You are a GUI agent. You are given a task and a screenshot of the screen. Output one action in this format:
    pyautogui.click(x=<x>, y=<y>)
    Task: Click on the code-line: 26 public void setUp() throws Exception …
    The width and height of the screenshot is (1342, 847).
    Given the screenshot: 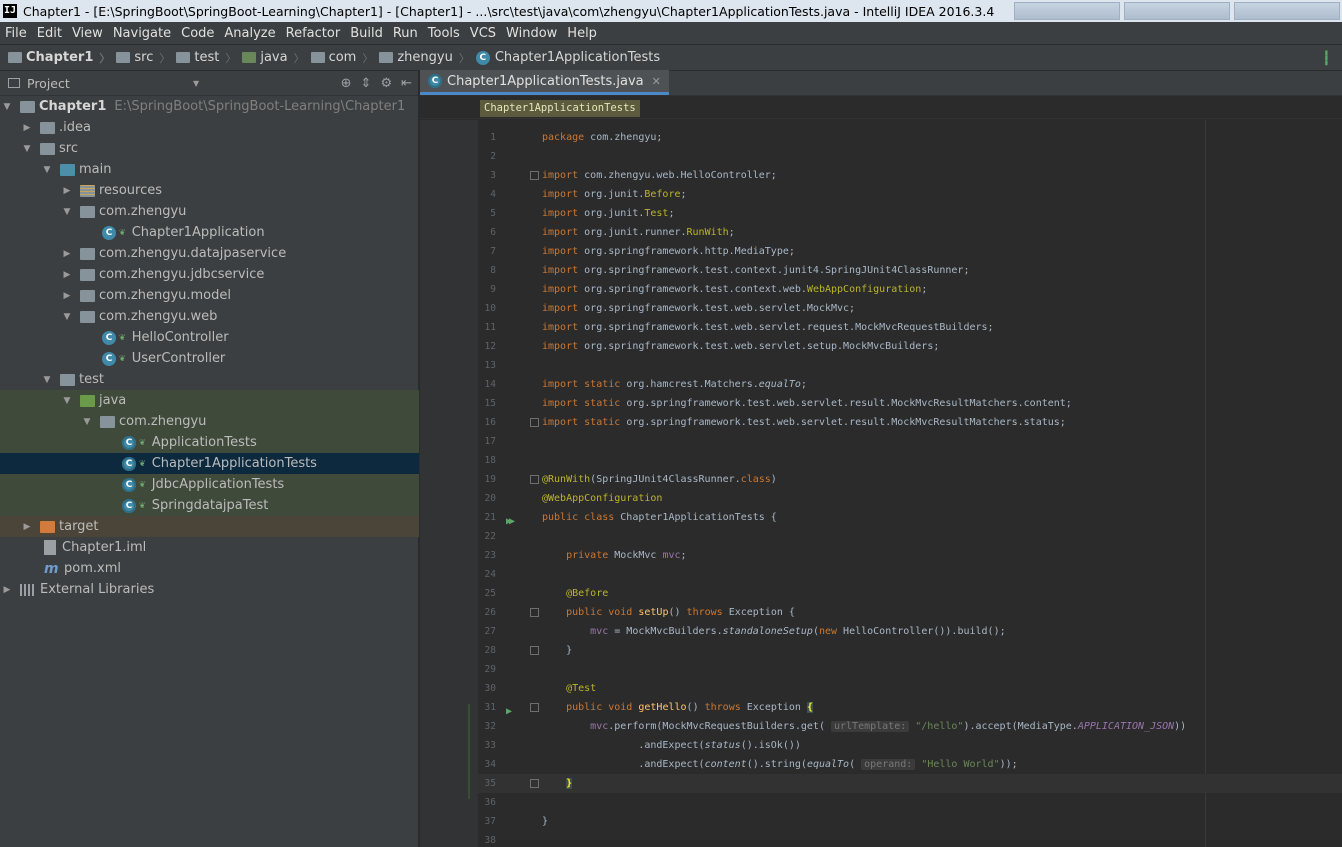 What is the action you would take?
    pyautogui.click(x=910, y=612)
    